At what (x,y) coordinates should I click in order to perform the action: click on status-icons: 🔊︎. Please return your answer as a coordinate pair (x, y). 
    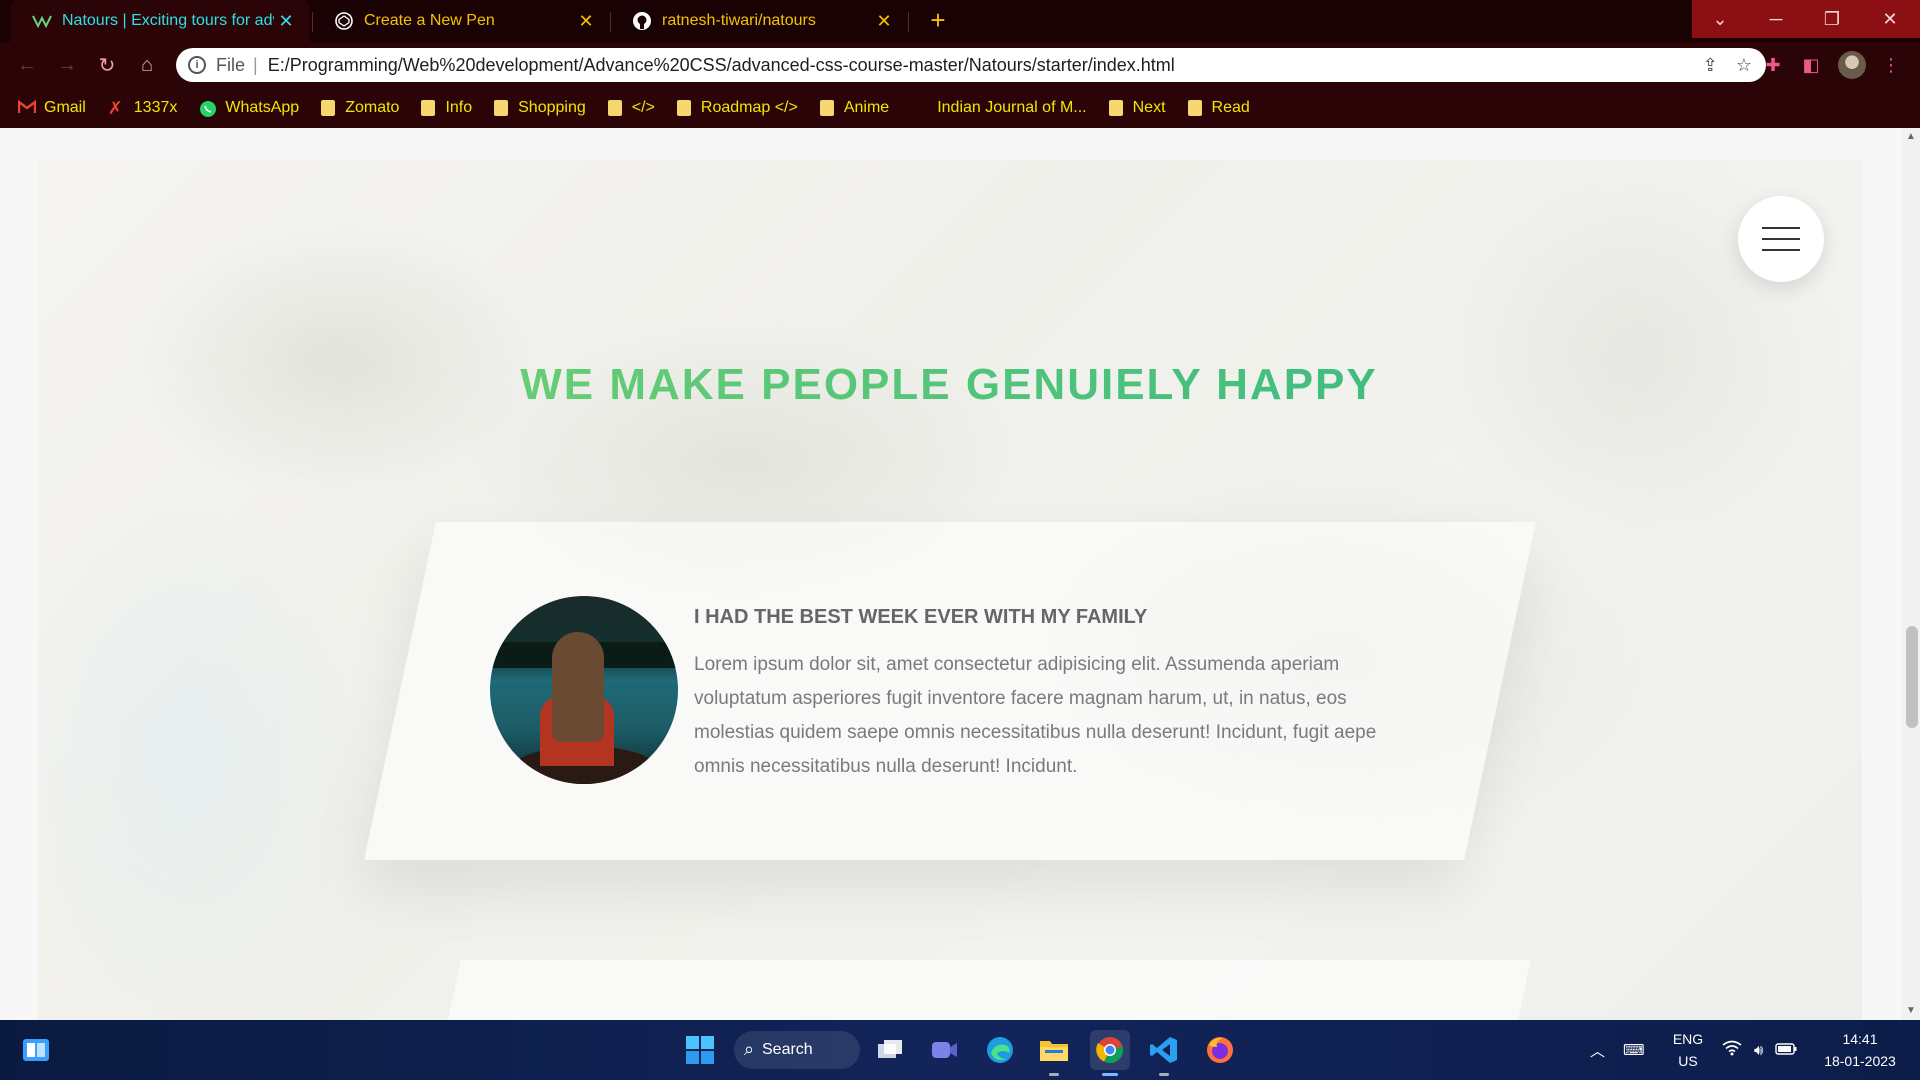
    Looking at the image, I should click on (1759, 1050).